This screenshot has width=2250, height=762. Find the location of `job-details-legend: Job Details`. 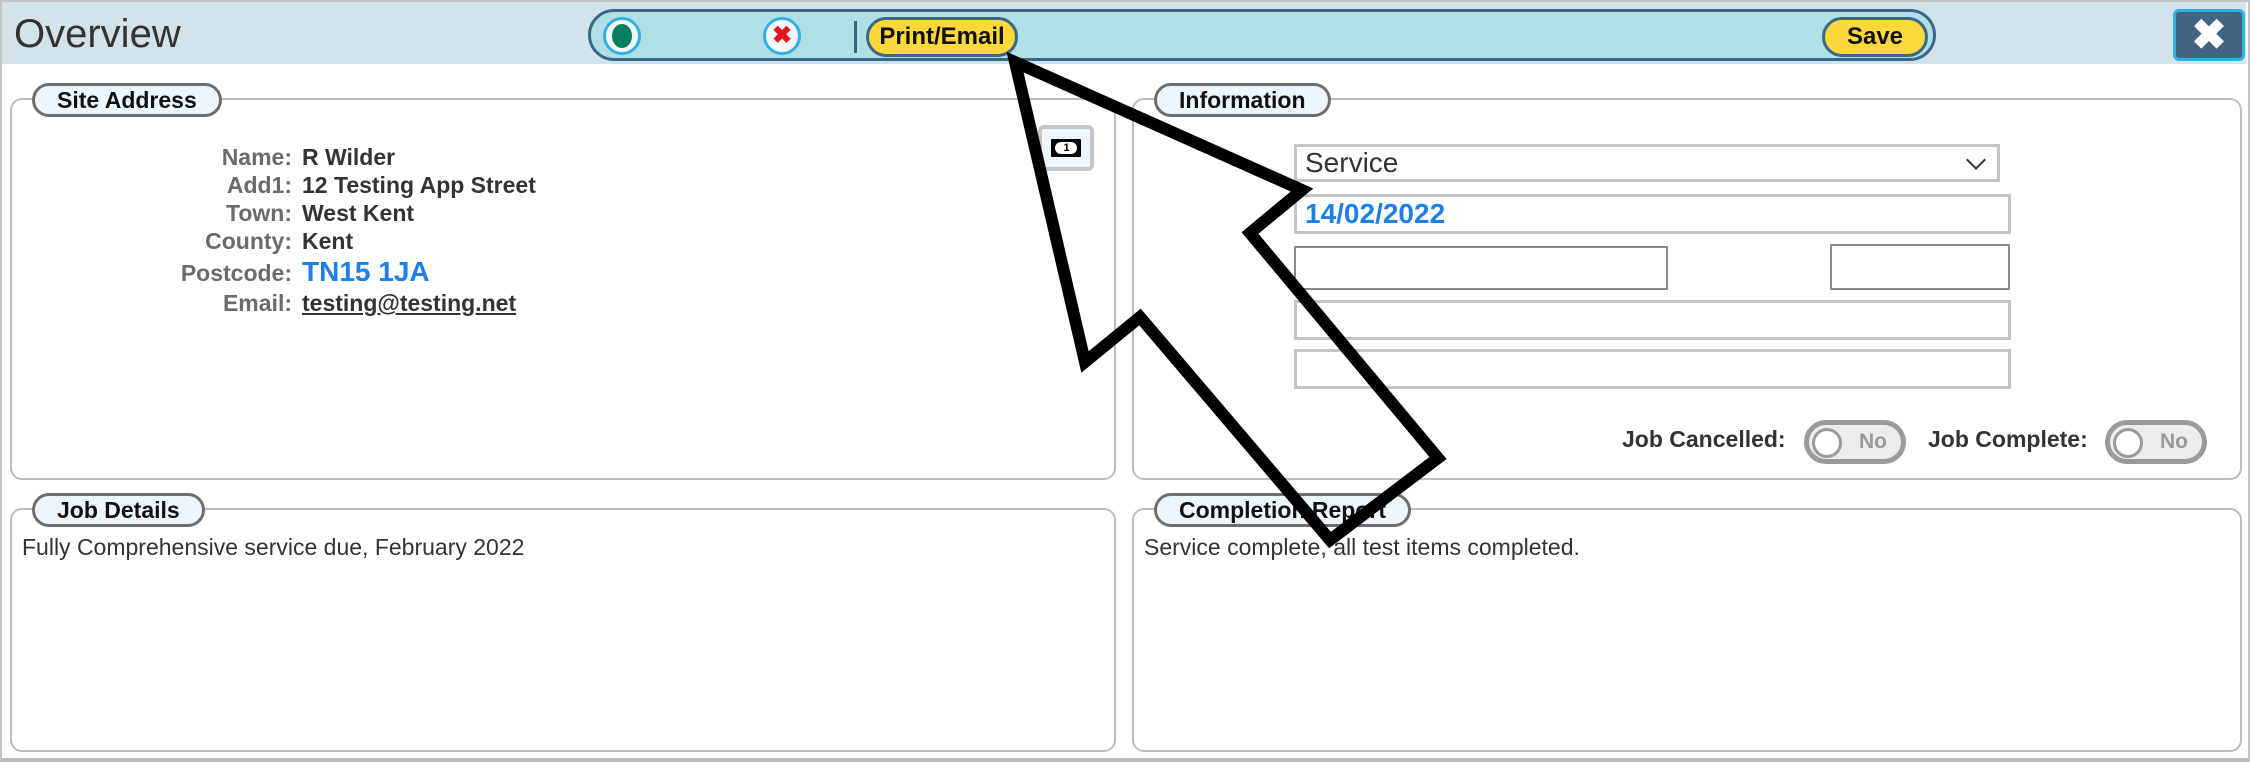

job-details-legend: Job Details is located at coordinates (118, 510).